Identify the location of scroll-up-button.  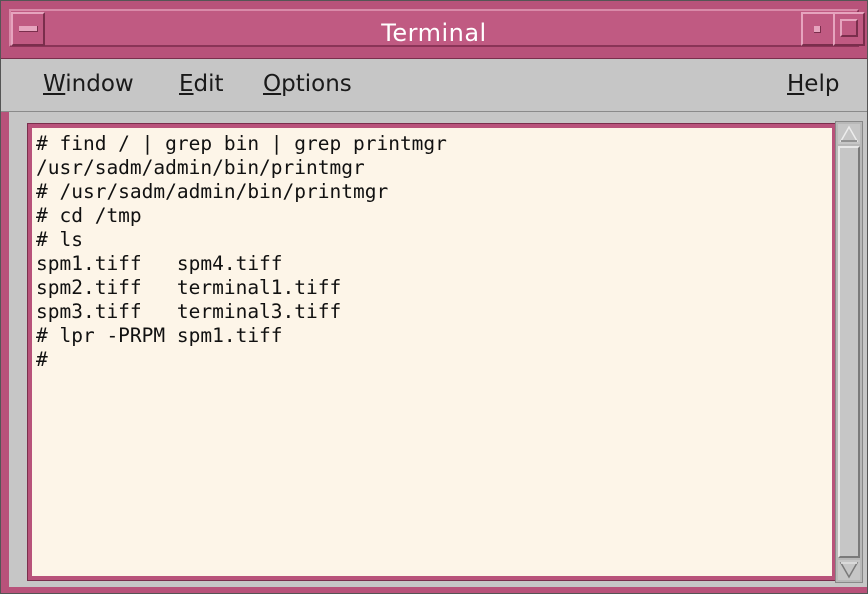
(849, 134).